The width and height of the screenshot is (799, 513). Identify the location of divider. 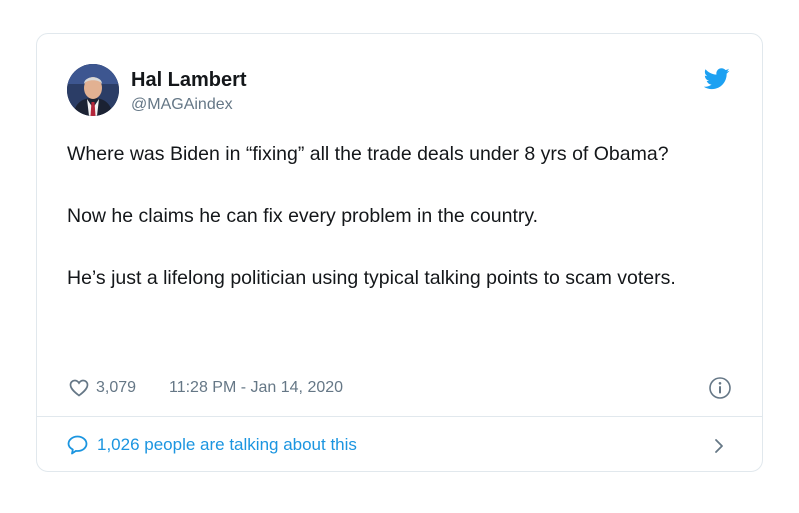
(399, 416).